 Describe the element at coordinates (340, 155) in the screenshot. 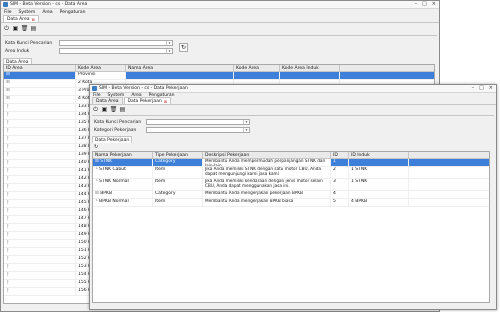

I see `col-id: ID` at that location.